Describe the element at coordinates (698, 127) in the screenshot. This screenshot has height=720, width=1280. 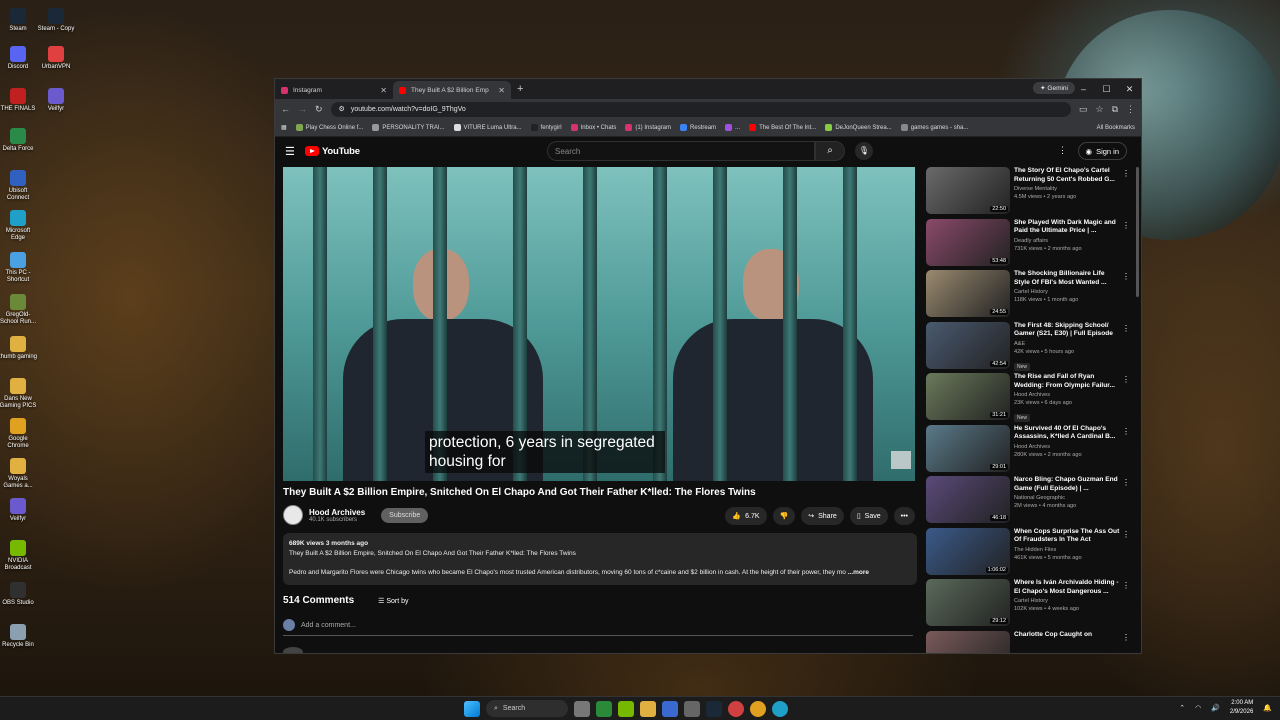
I see `bookmark-item: Restream` at that location.